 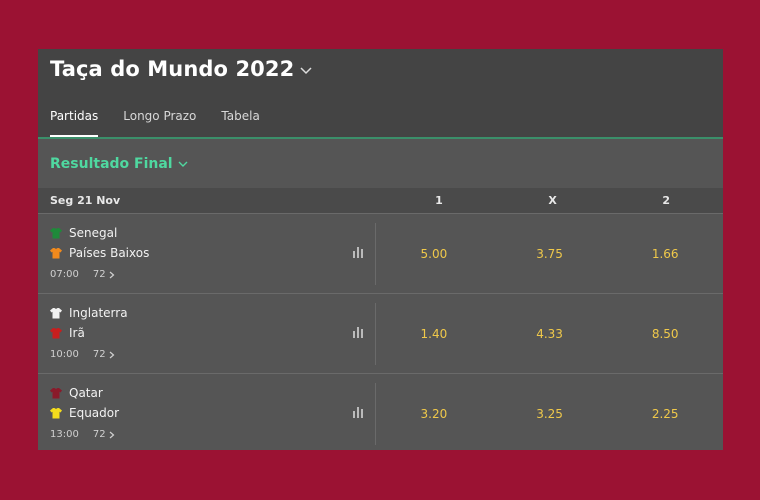 I want to click on odds-away: 8.50, so click(x=665, y=333).